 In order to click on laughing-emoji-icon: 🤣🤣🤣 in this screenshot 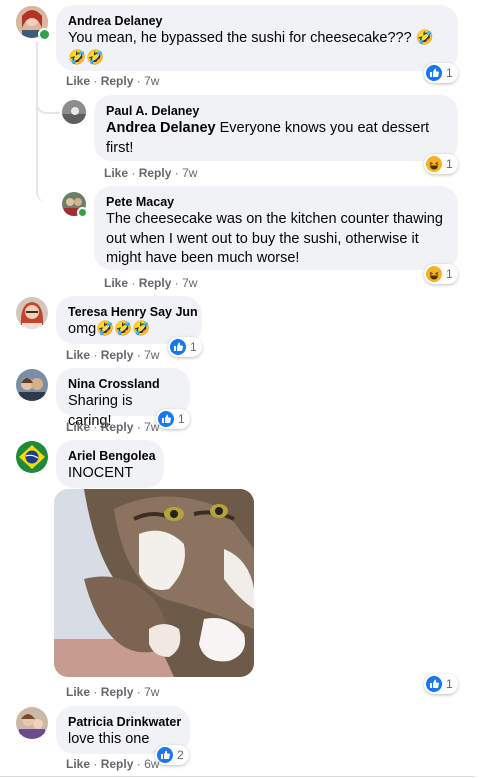, I will do `click(123, 329)`.